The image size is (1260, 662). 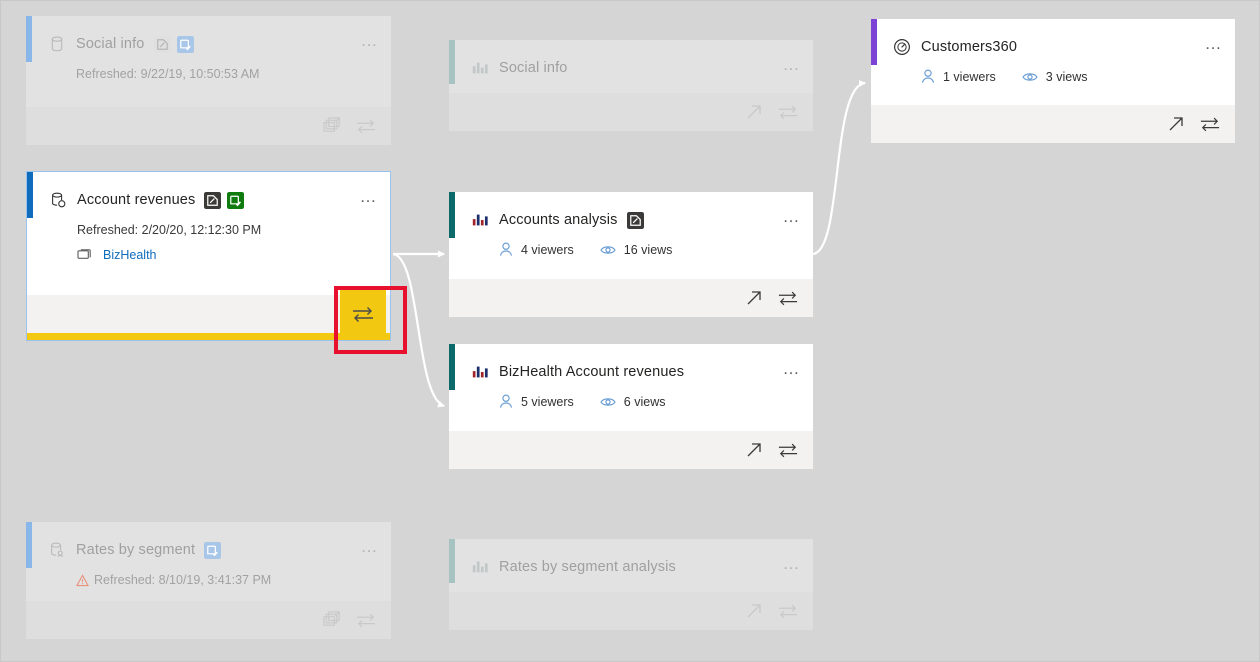 I want to click on card-title: BizHealth Account revenues, so click(x=592, y=372).